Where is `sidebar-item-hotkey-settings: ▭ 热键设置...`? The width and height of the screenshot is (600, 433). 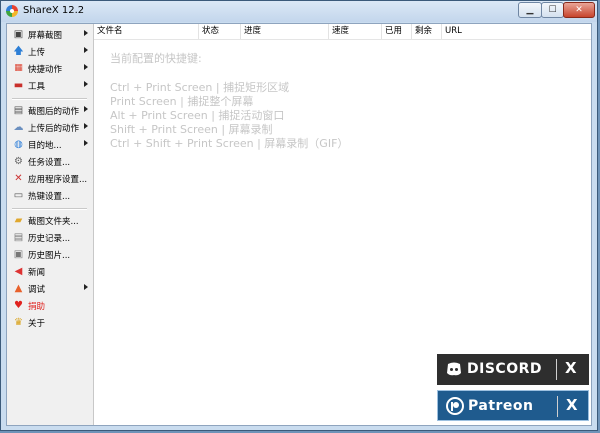 sidebar-item-hotkey-settings: ▭ 热键设置... is located at coordinates (50, 196).